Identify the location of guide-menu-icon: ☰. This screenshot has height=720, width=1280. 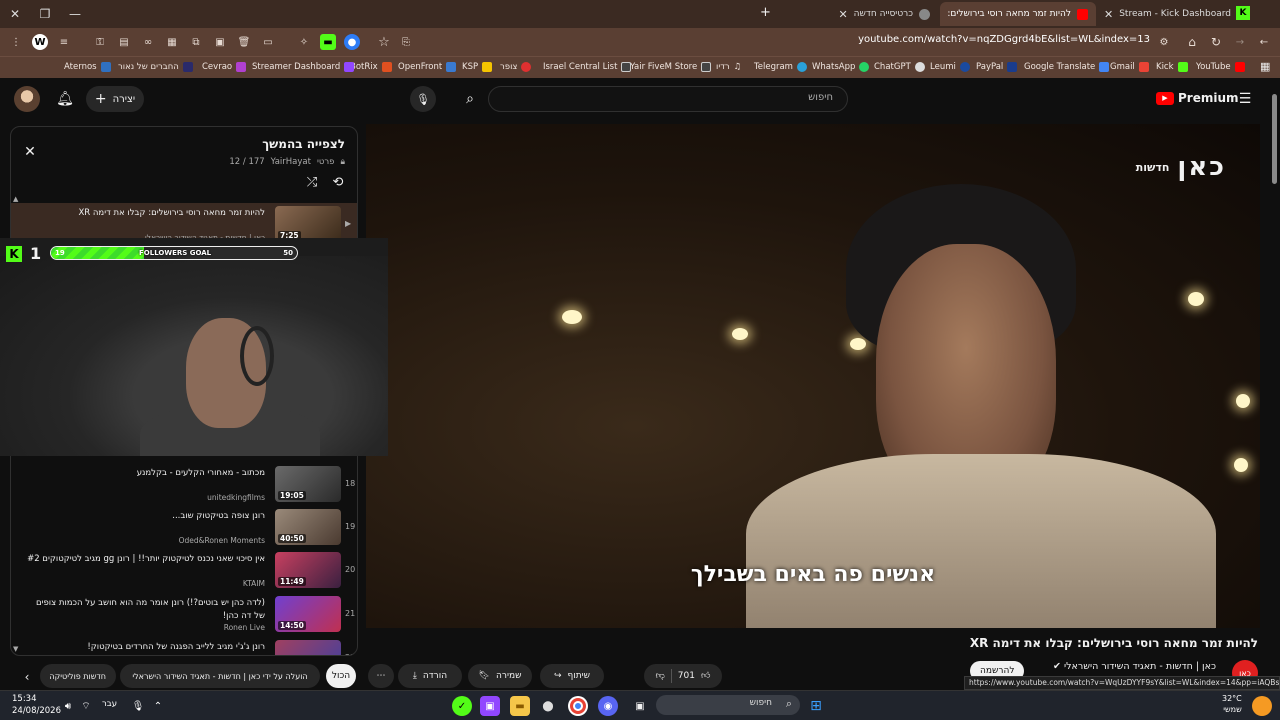
(1245, 99).